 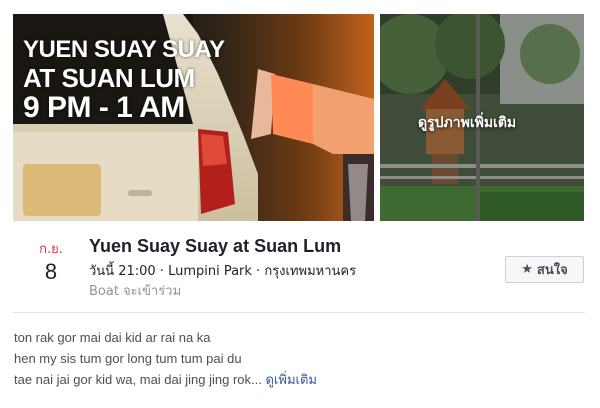 What do you see at coordinates (109, 78) in the screenshot?
I see `overlay-line-2: AT SUAN LUM` at bounding box center [109, 78].